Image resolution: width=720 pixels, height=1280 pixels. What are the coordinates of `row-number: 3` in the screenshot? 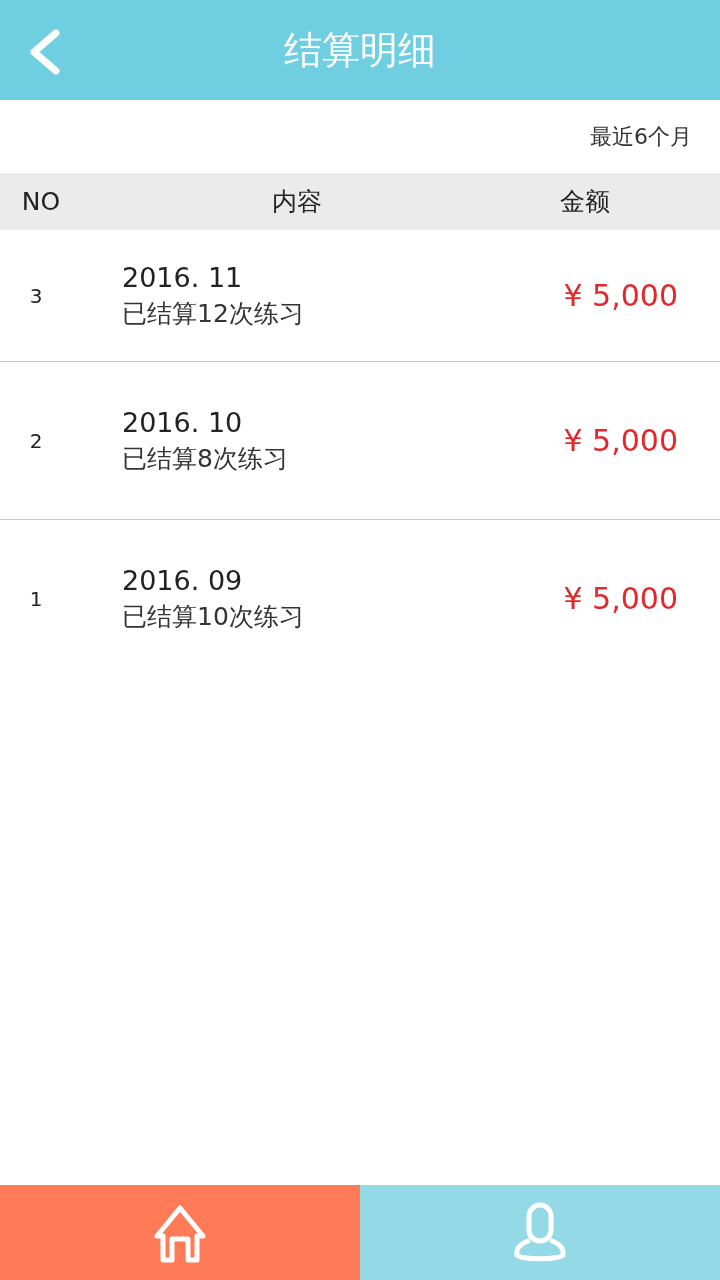 It's located at (36, 295).